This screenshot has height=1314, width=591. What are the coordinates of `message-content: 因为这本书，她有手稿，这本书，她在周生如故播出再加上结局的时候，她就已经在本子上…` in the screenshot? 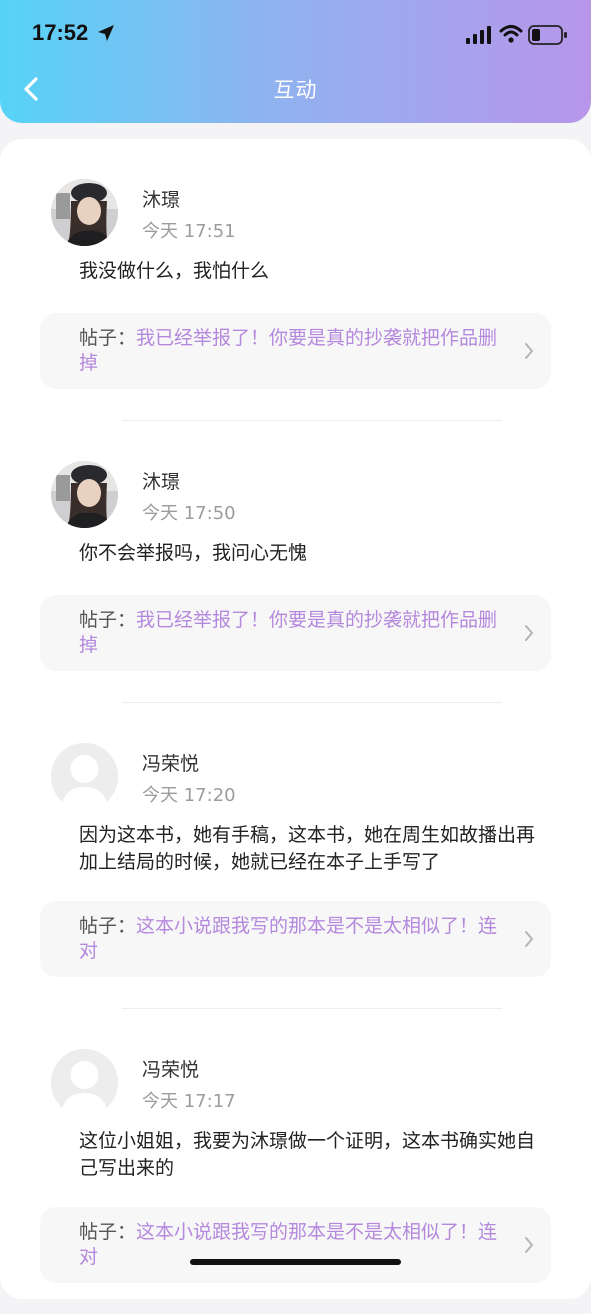 It's located at (307, 848).